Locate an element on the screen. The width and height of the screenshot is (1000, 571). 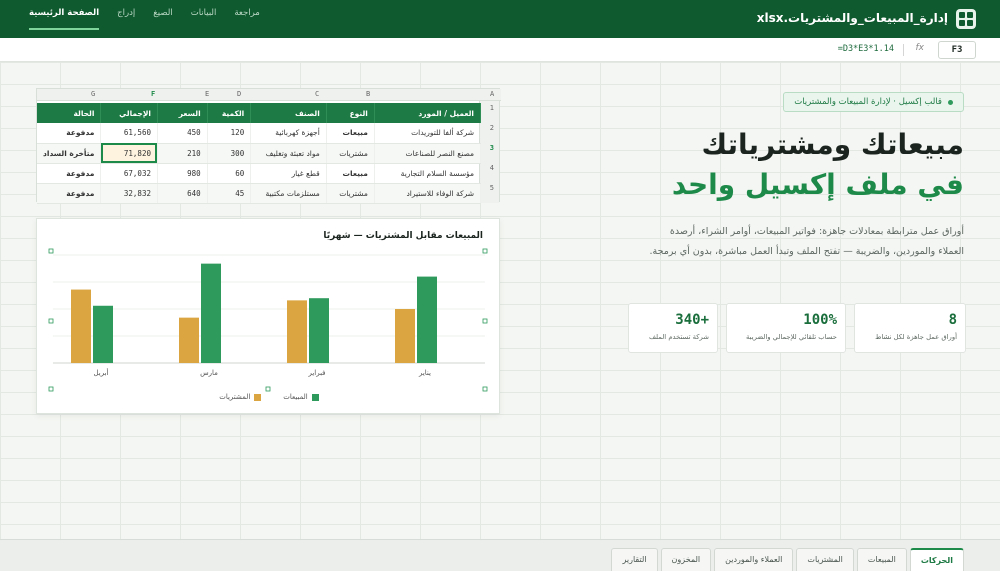
cell: شركة الوفاء للاستيراد is located at coordinates (428, 193).